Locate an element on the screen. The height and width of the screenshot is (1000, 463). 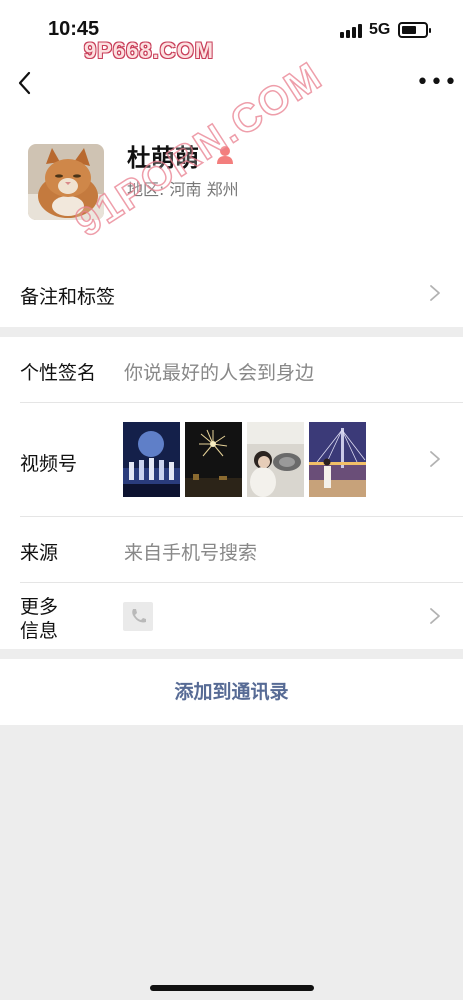
add-contact-bar: 添加到通讯录 is located at coordinates (231, 692).